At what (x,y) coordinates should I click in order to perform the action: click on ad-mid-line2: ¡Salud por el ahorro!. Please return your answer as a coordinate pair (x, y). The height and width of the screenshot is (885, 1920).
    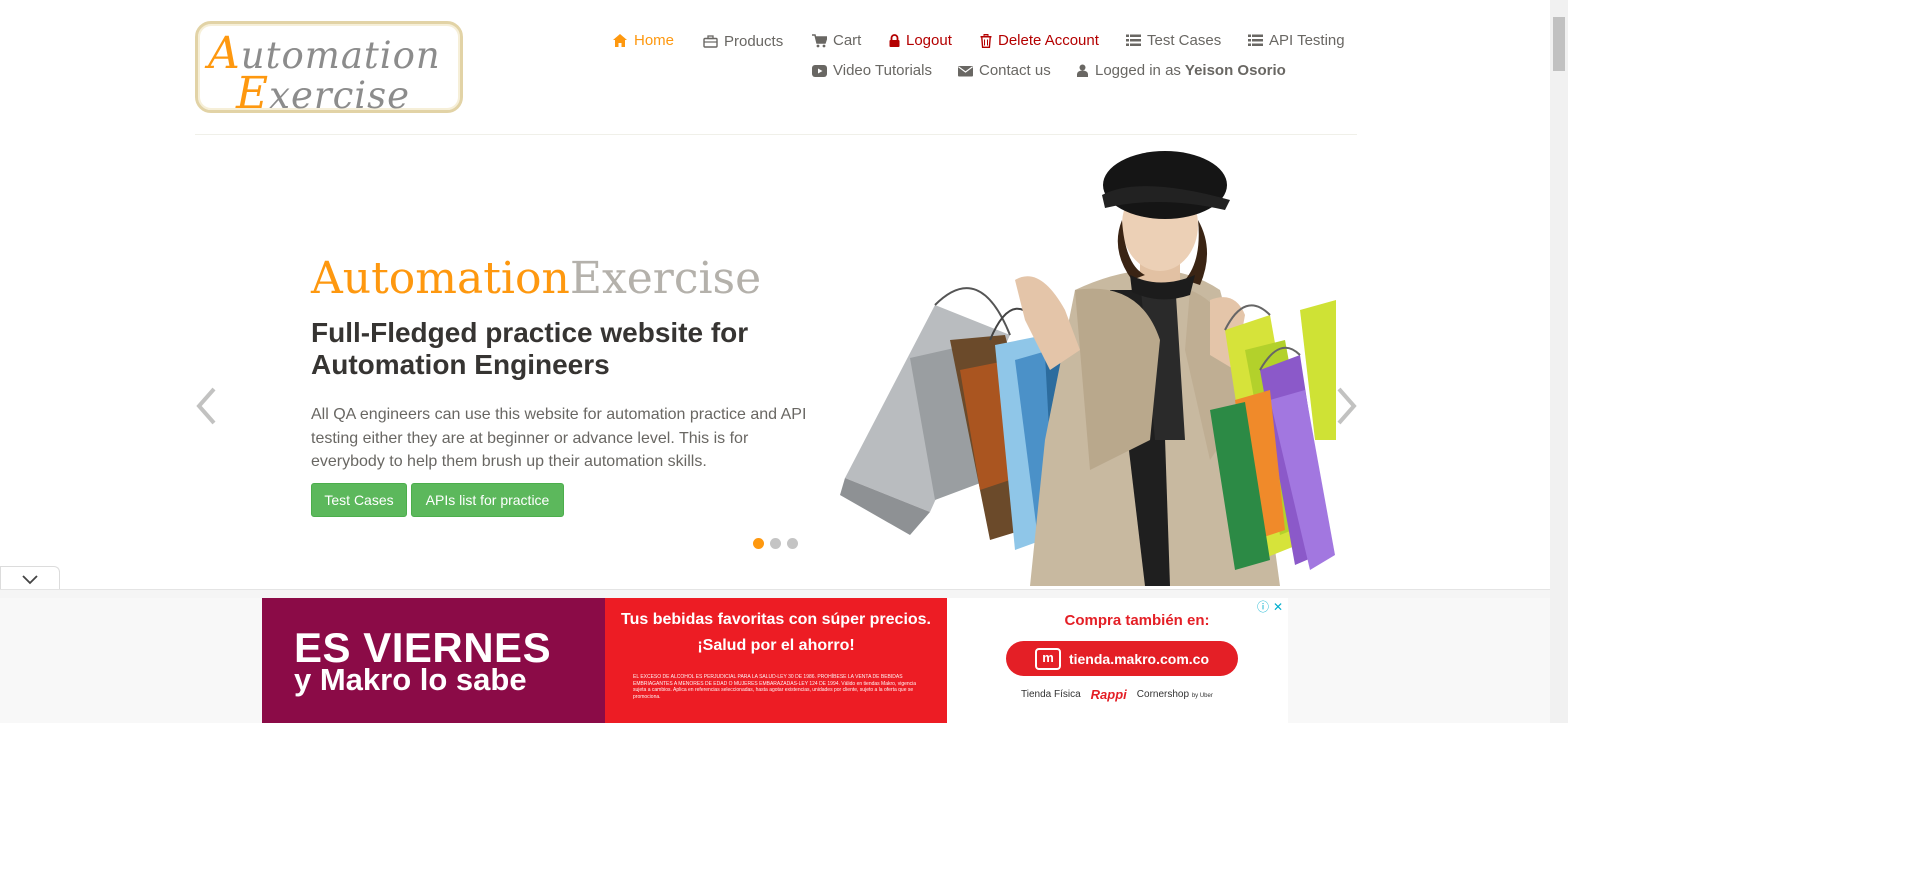
    Looking at the image, I should click on (776, 645).